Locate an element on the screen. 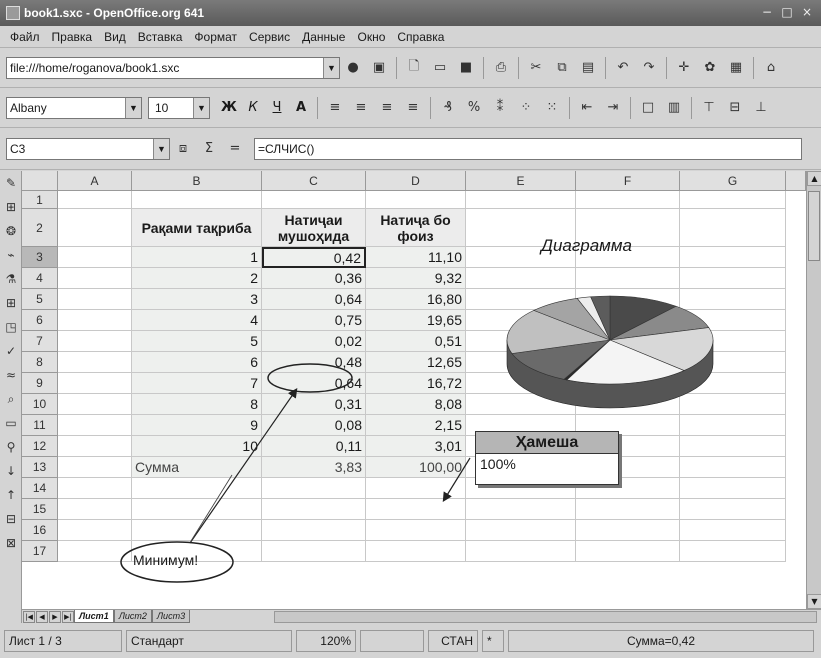 The height and width of the screenshot is (658, 821). open-folder-icon: ▭ is located at coordinates (440, 68).